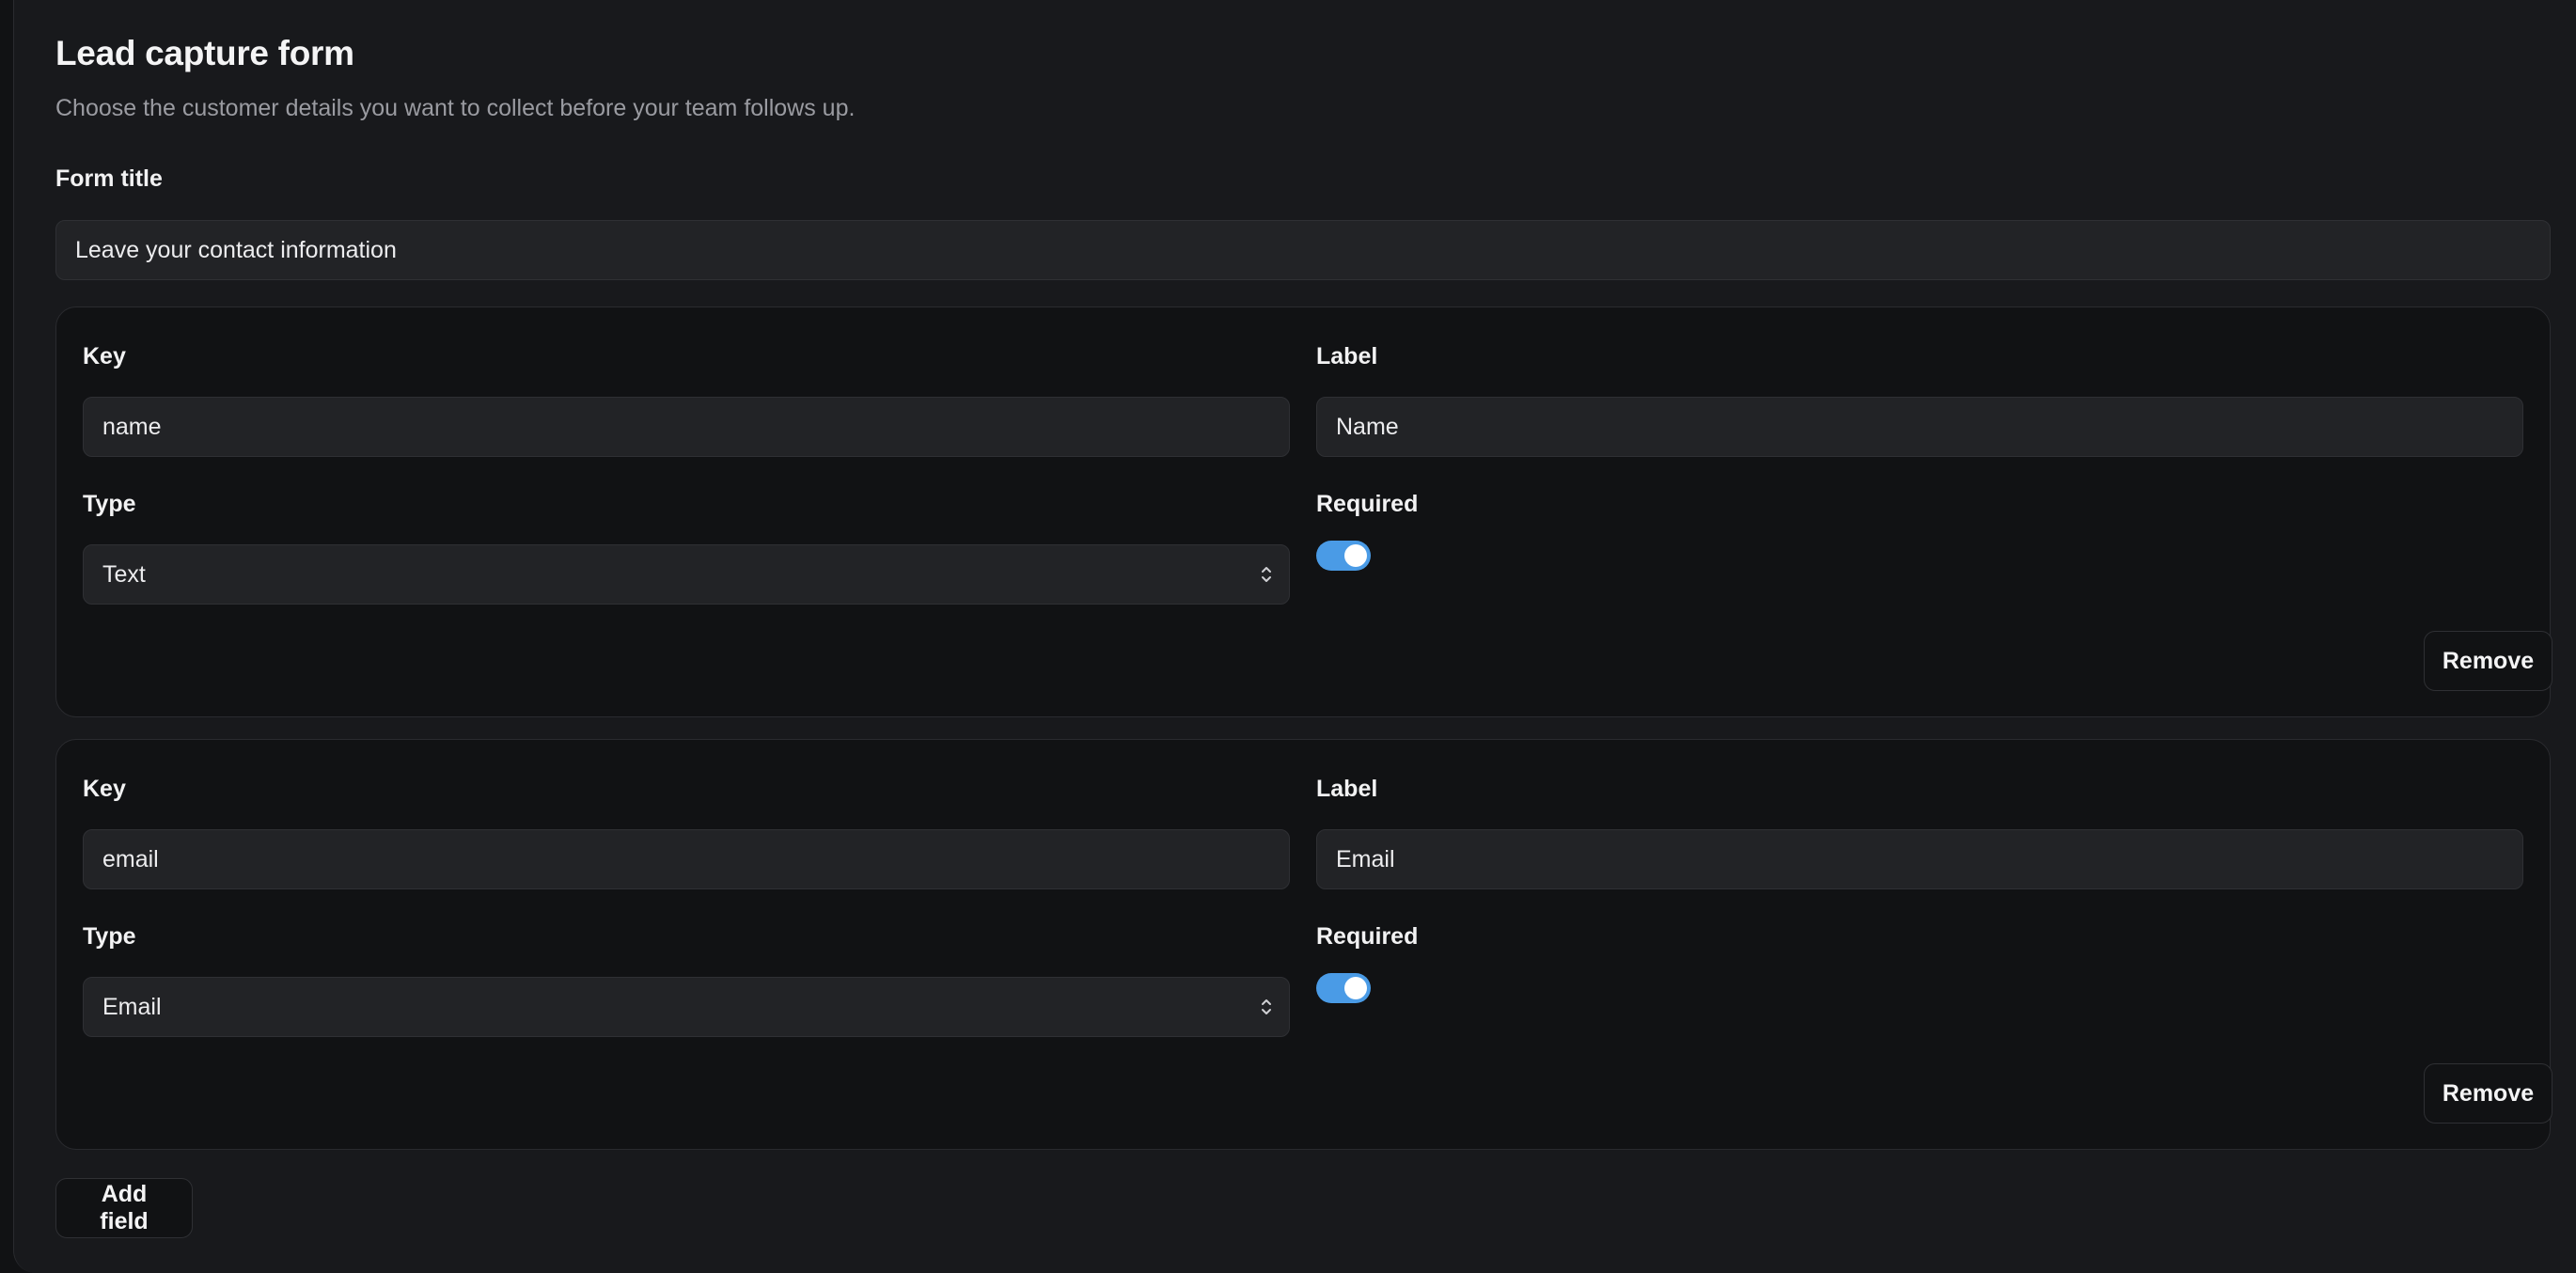  What do you see at coordinates (132, 1007) in the screenshot?
I see `type-value: Email` at bounding box center [132, 1007].